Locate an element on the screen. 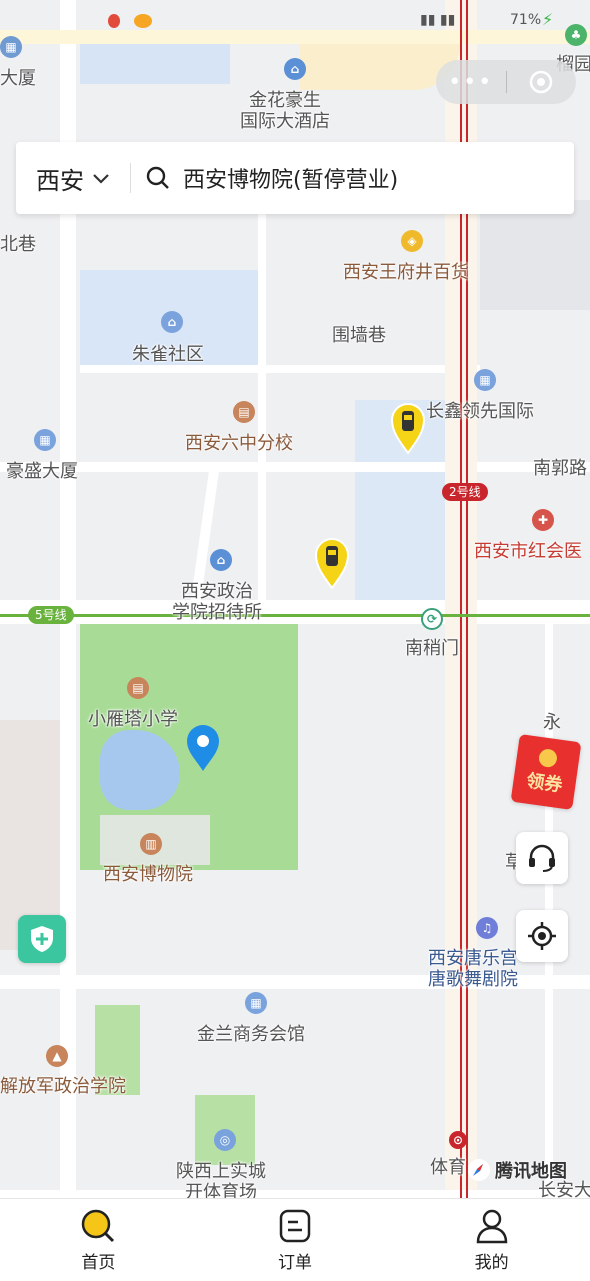 The height and width of the screenshot is (1281, 590). map-label: 南稍门 is located at coordinates (432, 648).